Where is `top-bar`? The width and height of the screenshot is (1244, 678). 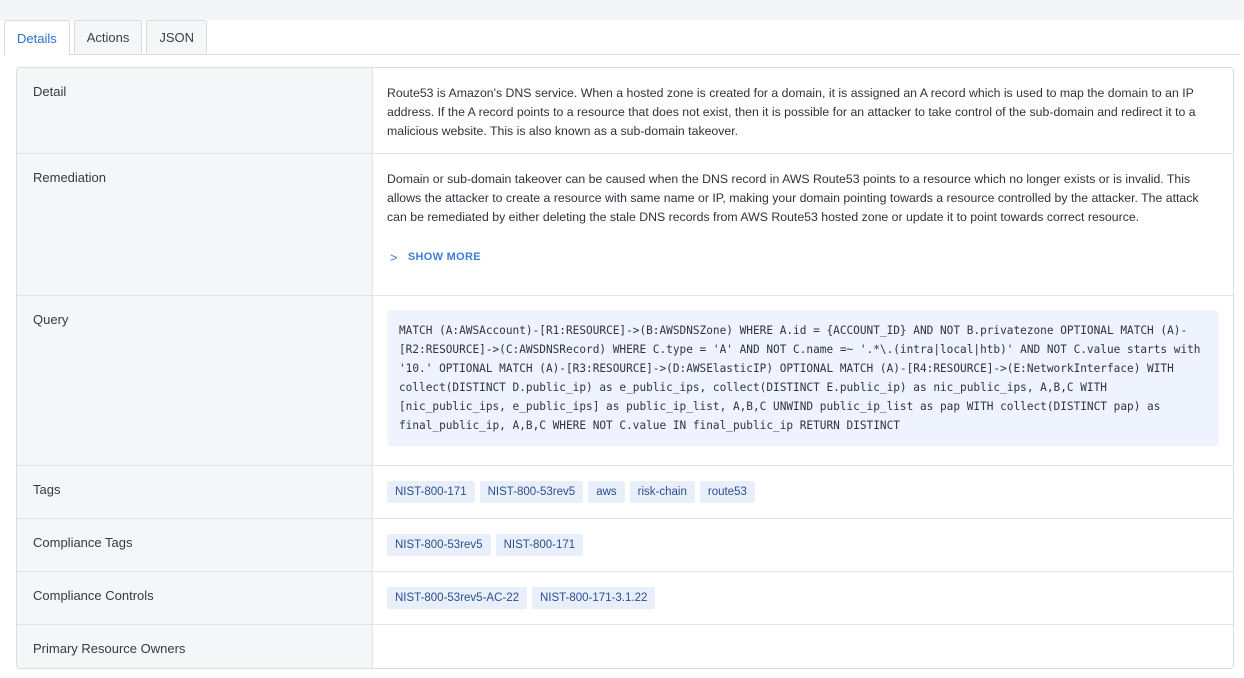 top-bar is located at coordinates (622, 10).